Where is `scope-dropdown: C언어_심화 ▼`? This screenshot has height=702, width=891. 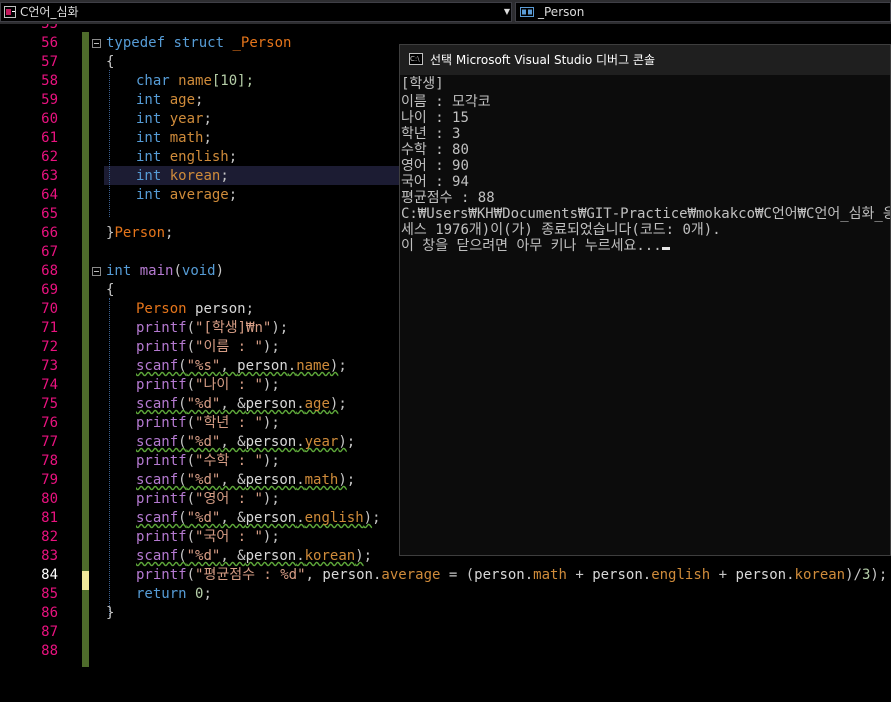 scope-dropdown: C언어_심화 ▼ is located at coordinates (256, 12).